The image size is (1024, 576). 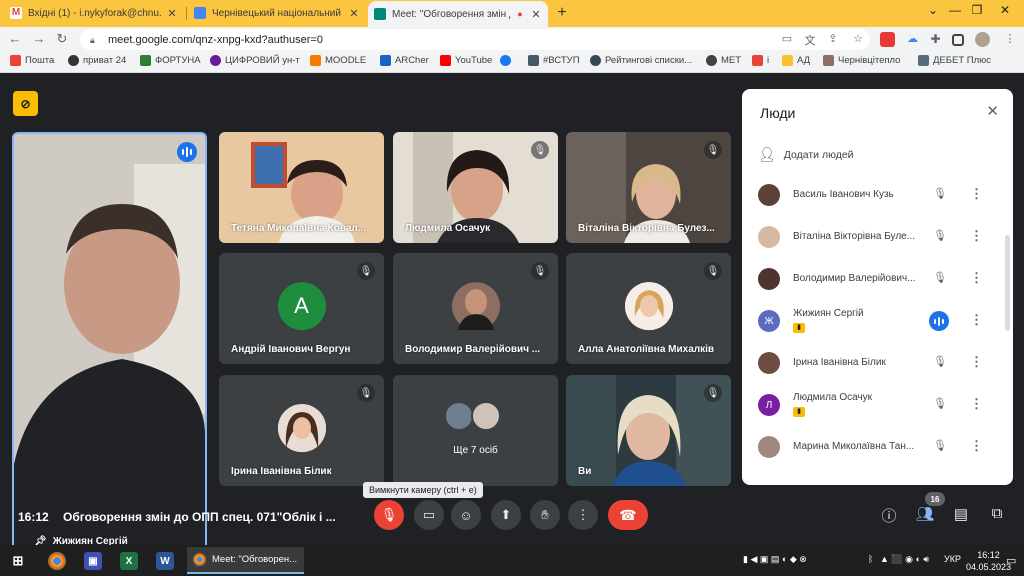 I want to click on bookmark-item: ARCher, so click(x=404, y=60).